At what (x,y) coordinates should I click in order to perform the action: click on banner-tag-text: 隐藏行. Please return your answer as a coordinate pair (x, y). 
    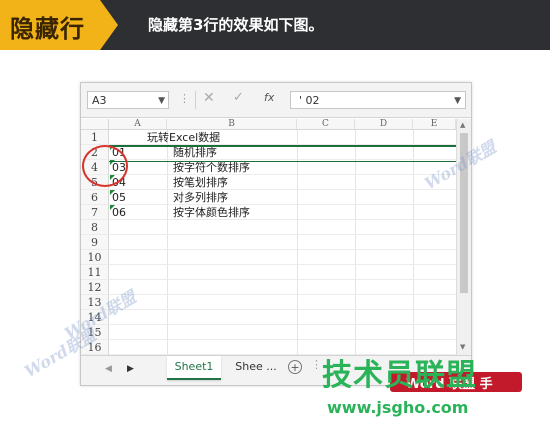
    Looking at the image, I should click on (47, 29).